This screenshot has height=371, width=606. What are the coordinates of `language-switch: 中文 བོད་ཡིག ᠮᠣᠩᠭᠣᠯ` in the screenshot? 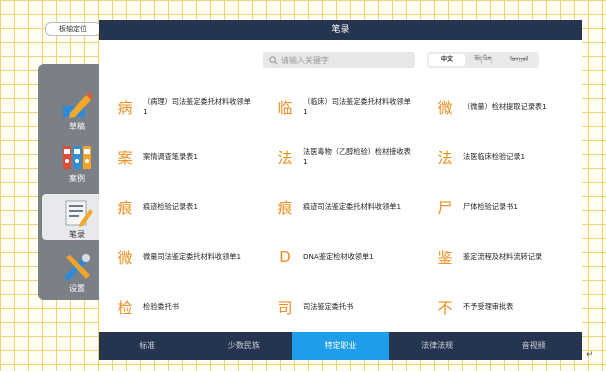 It's located at (483, 60).